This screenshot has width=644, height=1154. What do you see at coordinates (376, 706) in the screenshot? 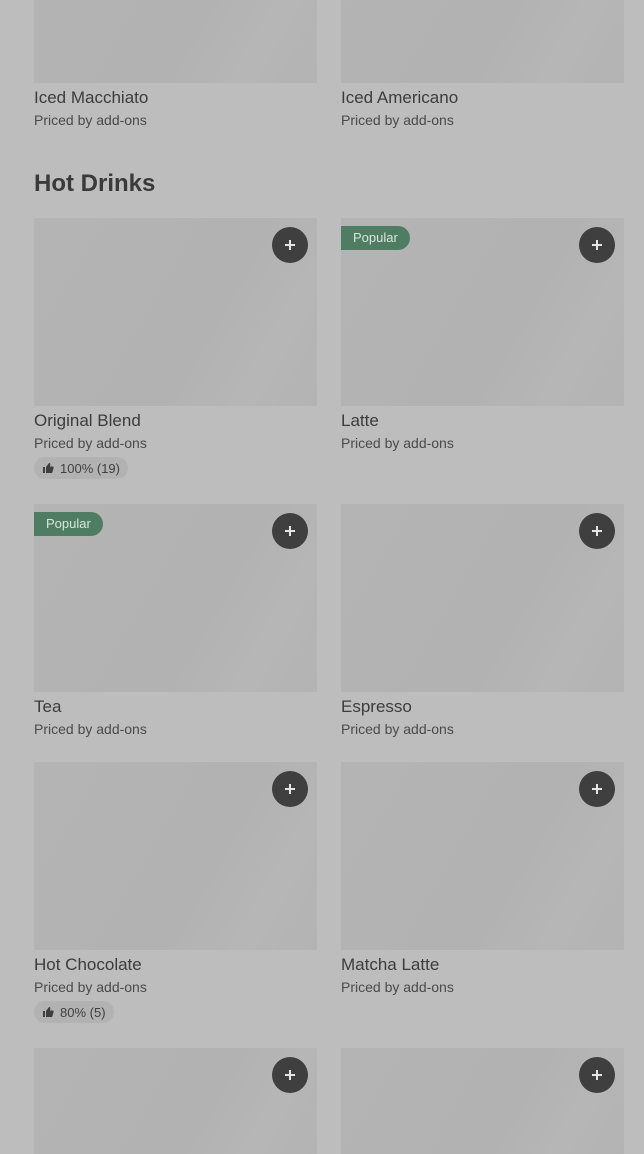
I see `item-name: Espresso` at bounding box center [376, 706].